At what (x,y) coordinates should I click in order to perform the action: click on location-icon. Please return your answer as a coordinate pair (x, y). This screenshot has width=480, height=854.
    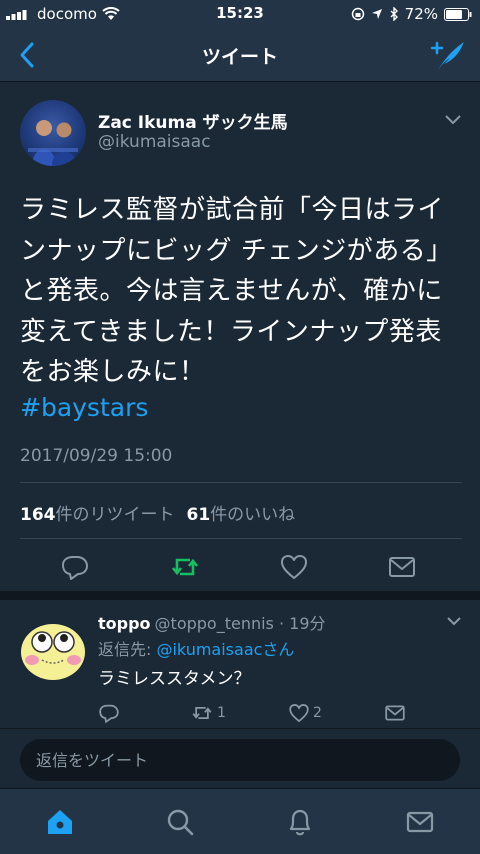
    Looking at the image, I should click on (376, 14).